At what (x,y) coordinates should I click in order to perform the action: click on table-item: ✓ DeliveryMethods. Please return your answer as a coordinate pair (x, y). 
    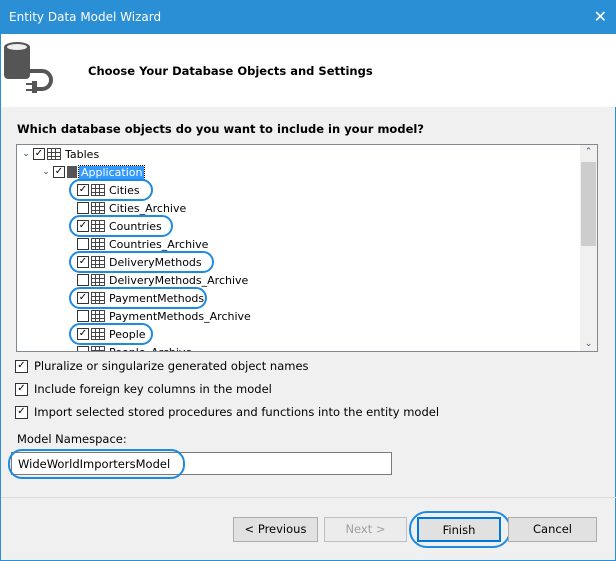
    Looking at the image, I should click on (139, 262).